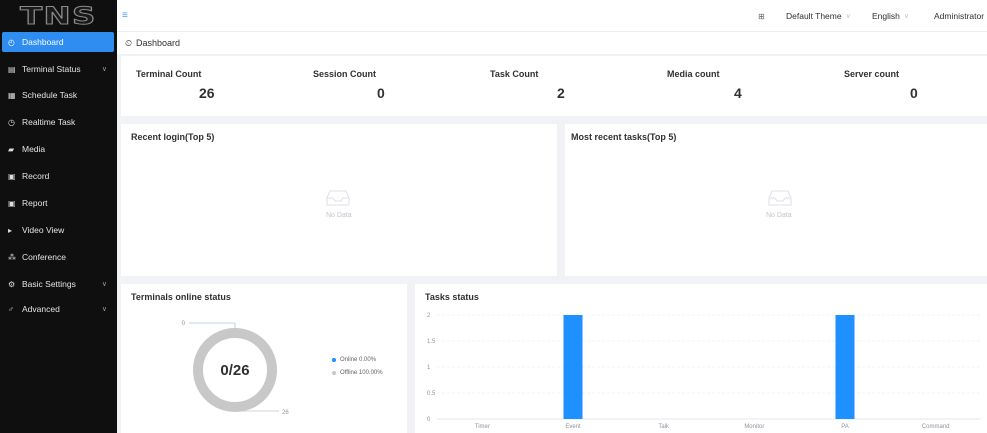 The height and width of the screenshot is (433, 987). Describe the element at coordinates (184, 324) in the screenshot. I see `online-count-label: 0` at that location.